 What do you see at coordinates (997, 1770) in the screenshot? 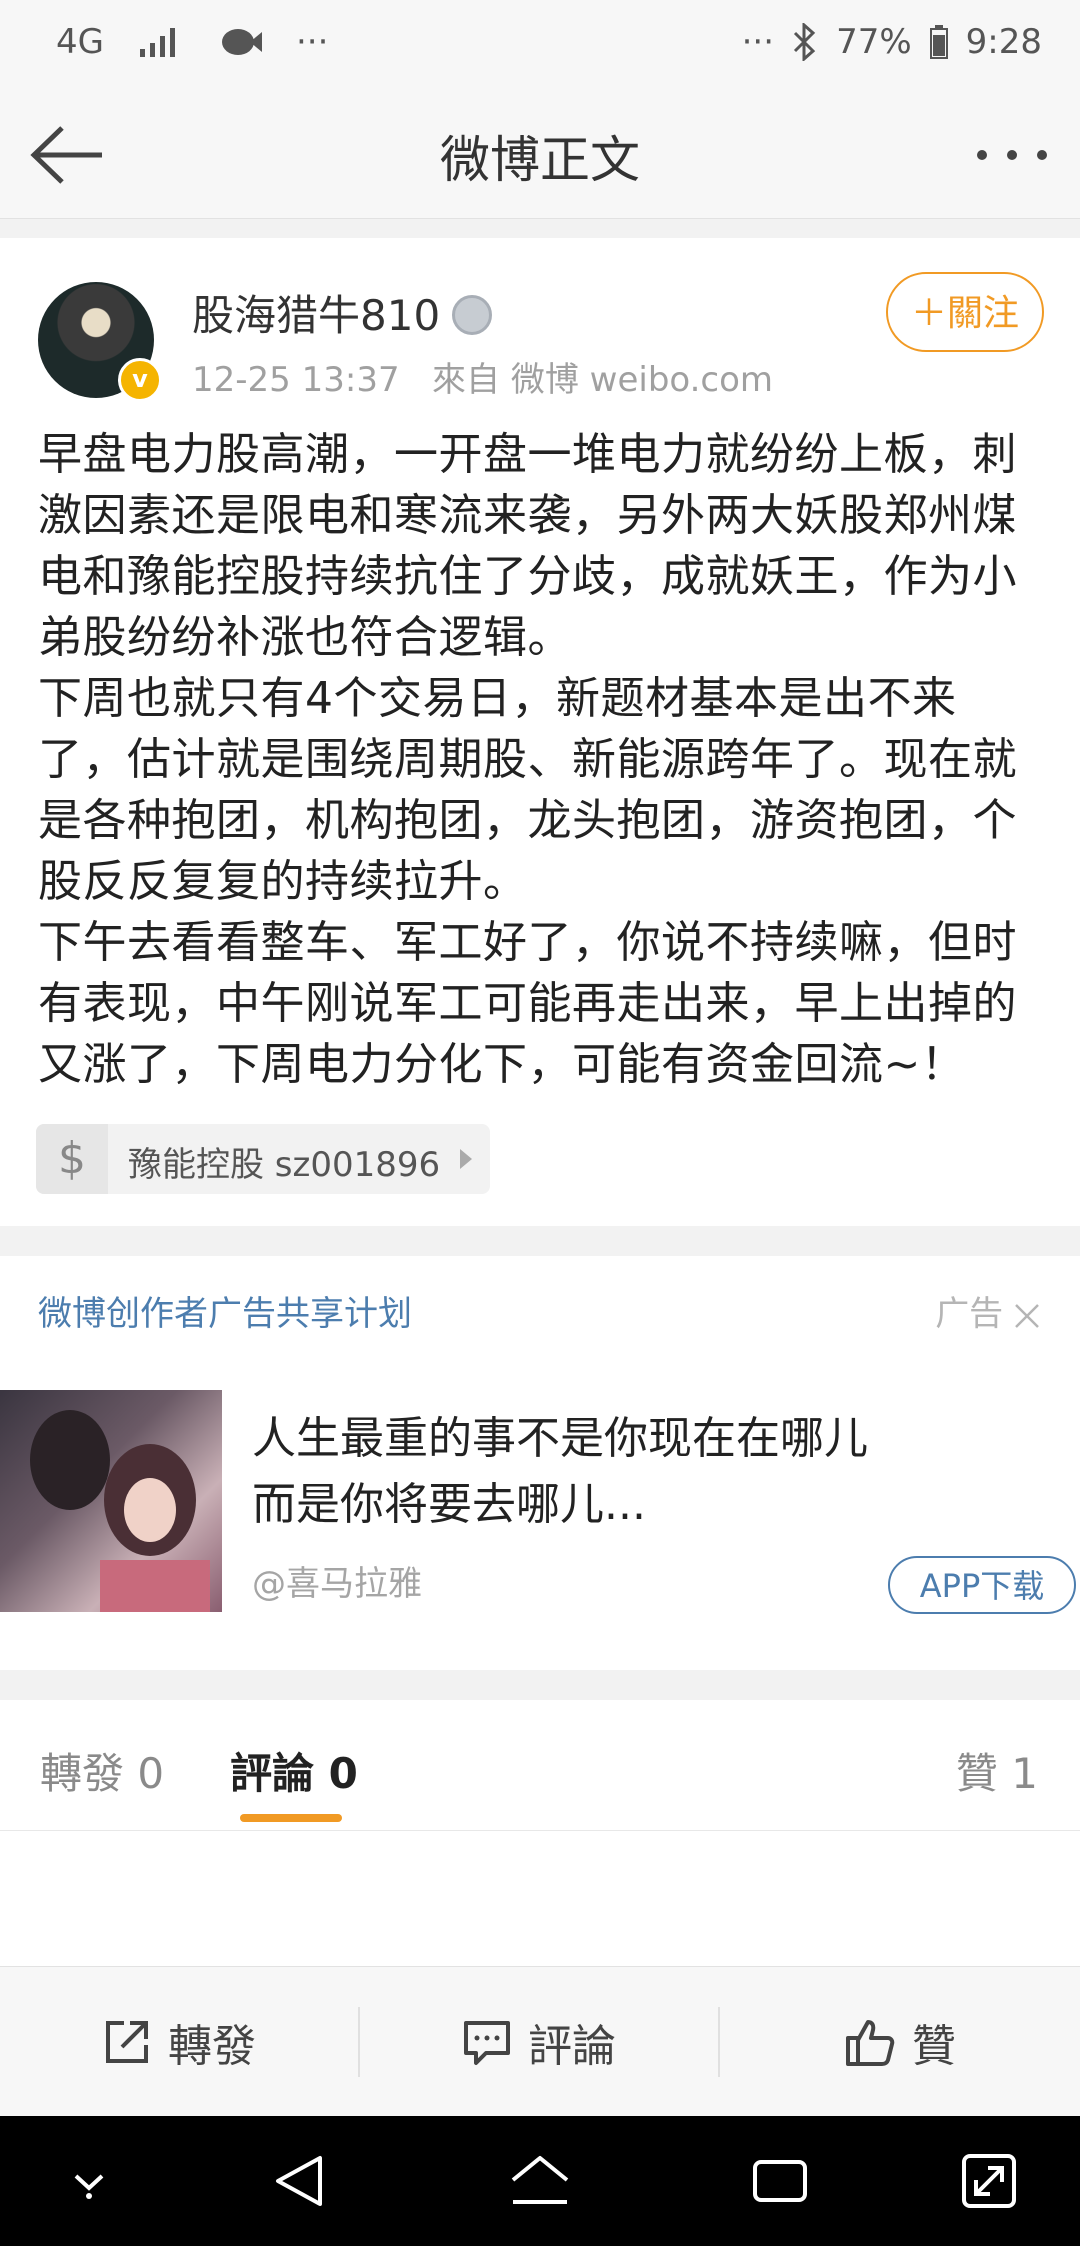
I see `tab-like: 贊 1` at bounding box center [997, 1770].